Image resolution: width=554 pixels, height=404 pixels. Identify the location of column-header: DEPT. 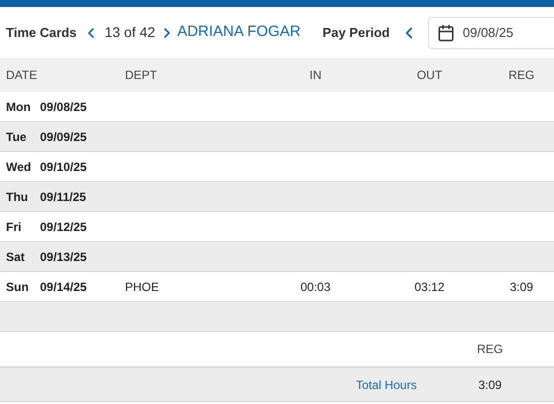
(141, 75).